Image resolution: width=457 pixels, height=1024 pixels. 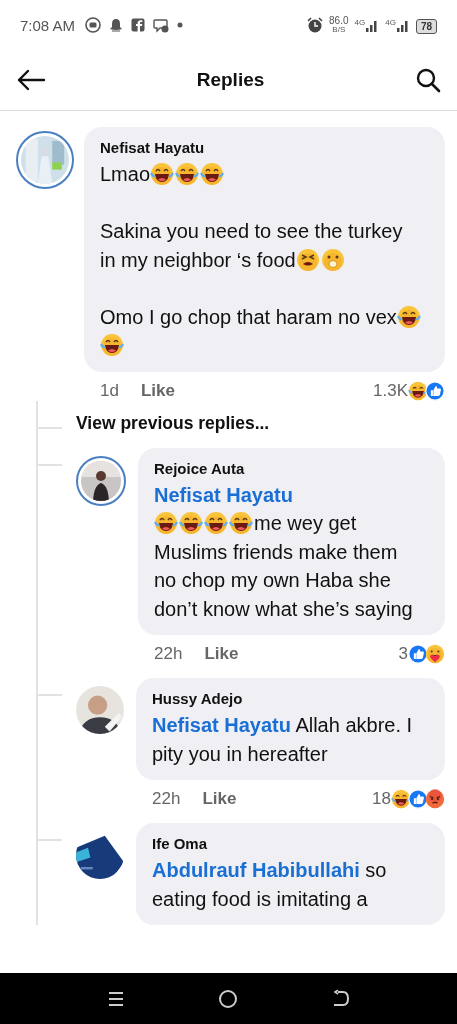 What do you see at coordinates (339, 30) in the screenshot?
I see `speed-unit: B/S` at bounding box center [339, 30].